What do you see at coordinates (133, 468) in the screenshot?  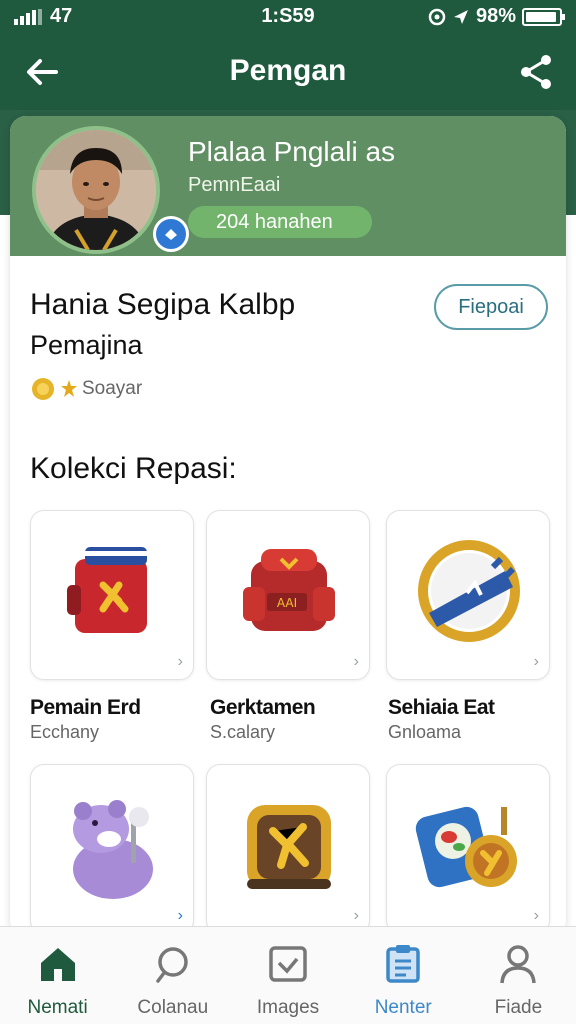 I see `collection-title: Kolekci Repasi:` at bounding box center [133, 468].